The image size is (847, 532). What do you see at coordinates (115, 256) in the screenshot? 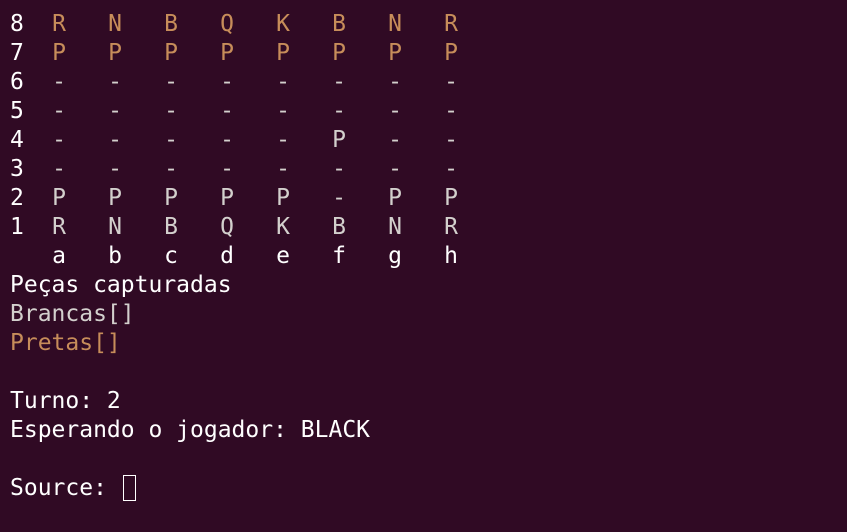
I see `file-label: b` at bounding box center [115, 256].